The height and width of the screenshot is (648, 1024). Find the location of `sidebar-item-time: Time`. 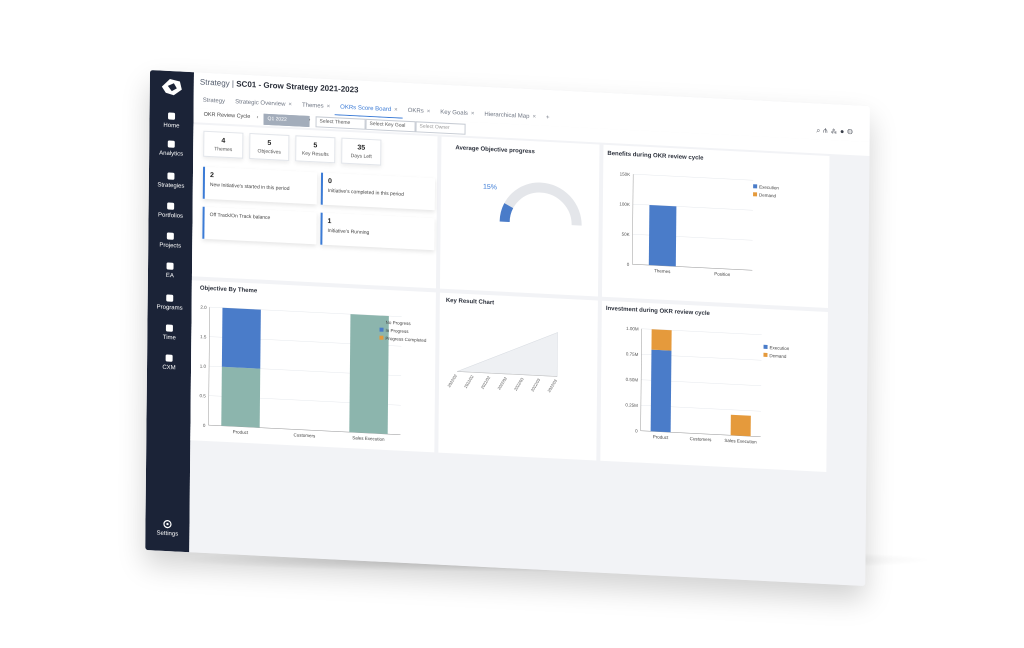

sidebar-item-time: Time is located at coordinates (169, 332).